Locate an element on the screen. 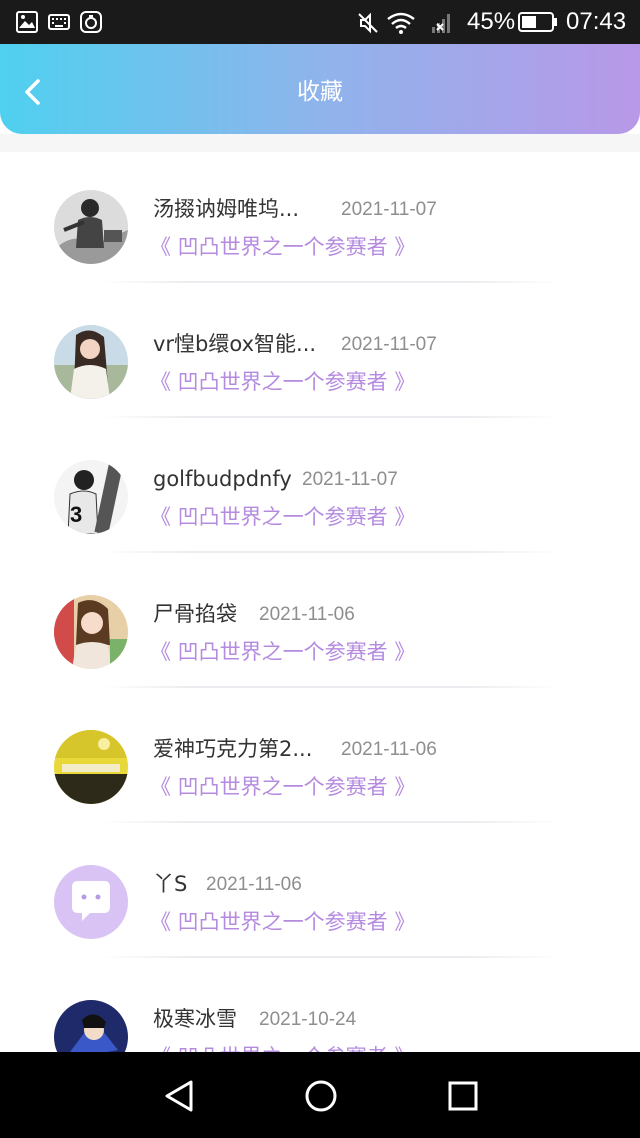 This screenshot has width=640, height=1138. status-bar: 45% 07:43 is located at coordinates (320, 22).